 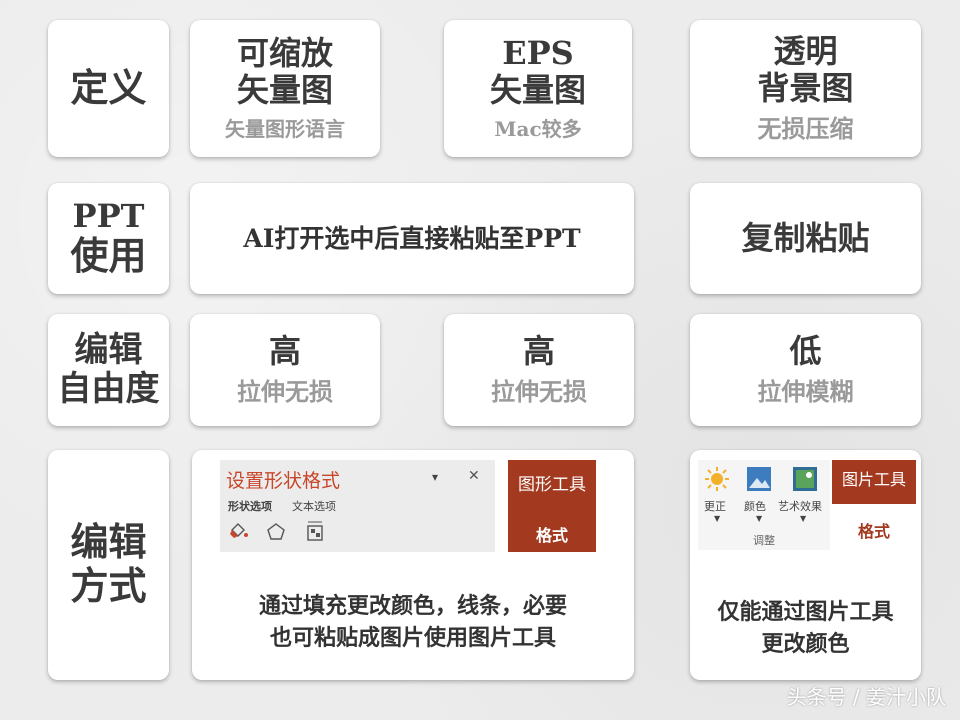 I want to click on cell-title-line: 可缩放, so click(x=284, y=53).